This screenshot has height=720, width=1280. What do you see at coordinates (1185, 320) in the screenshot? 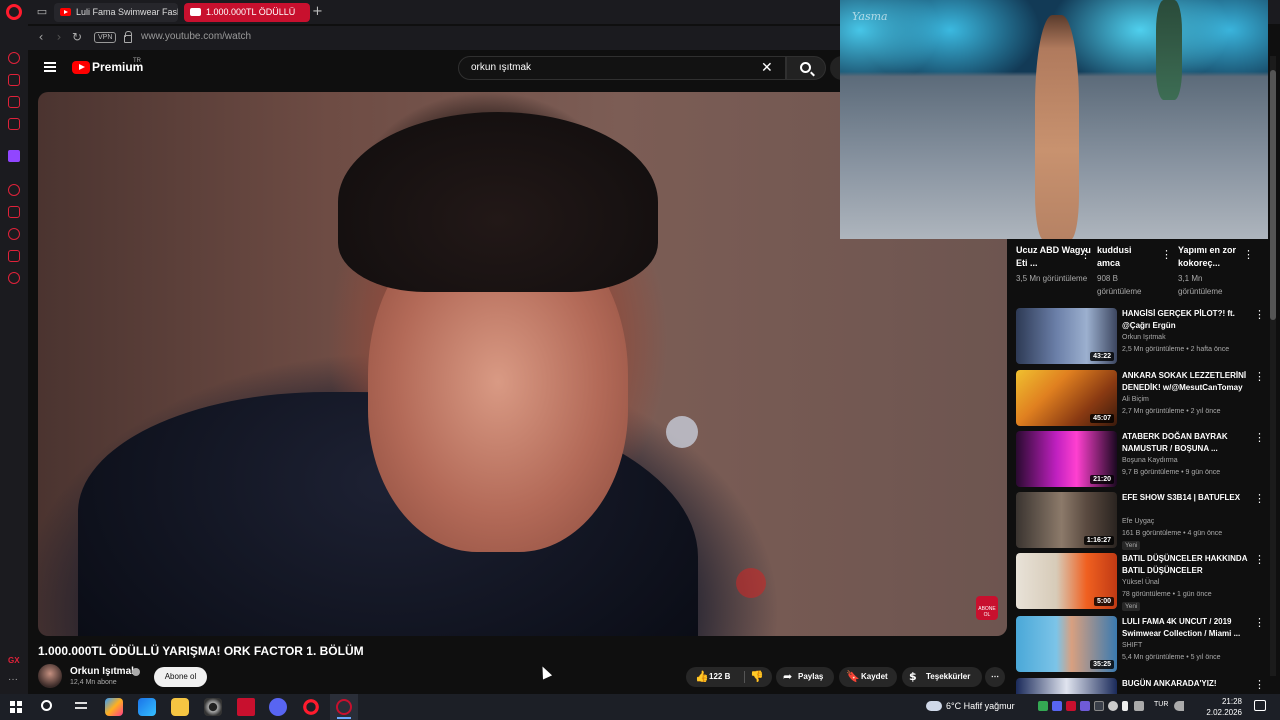
I see `rec-title: HANGİSİ GERÇEK PİLOT?! ft. @Çağrı Ergün` at bounding box center [1185, 320].